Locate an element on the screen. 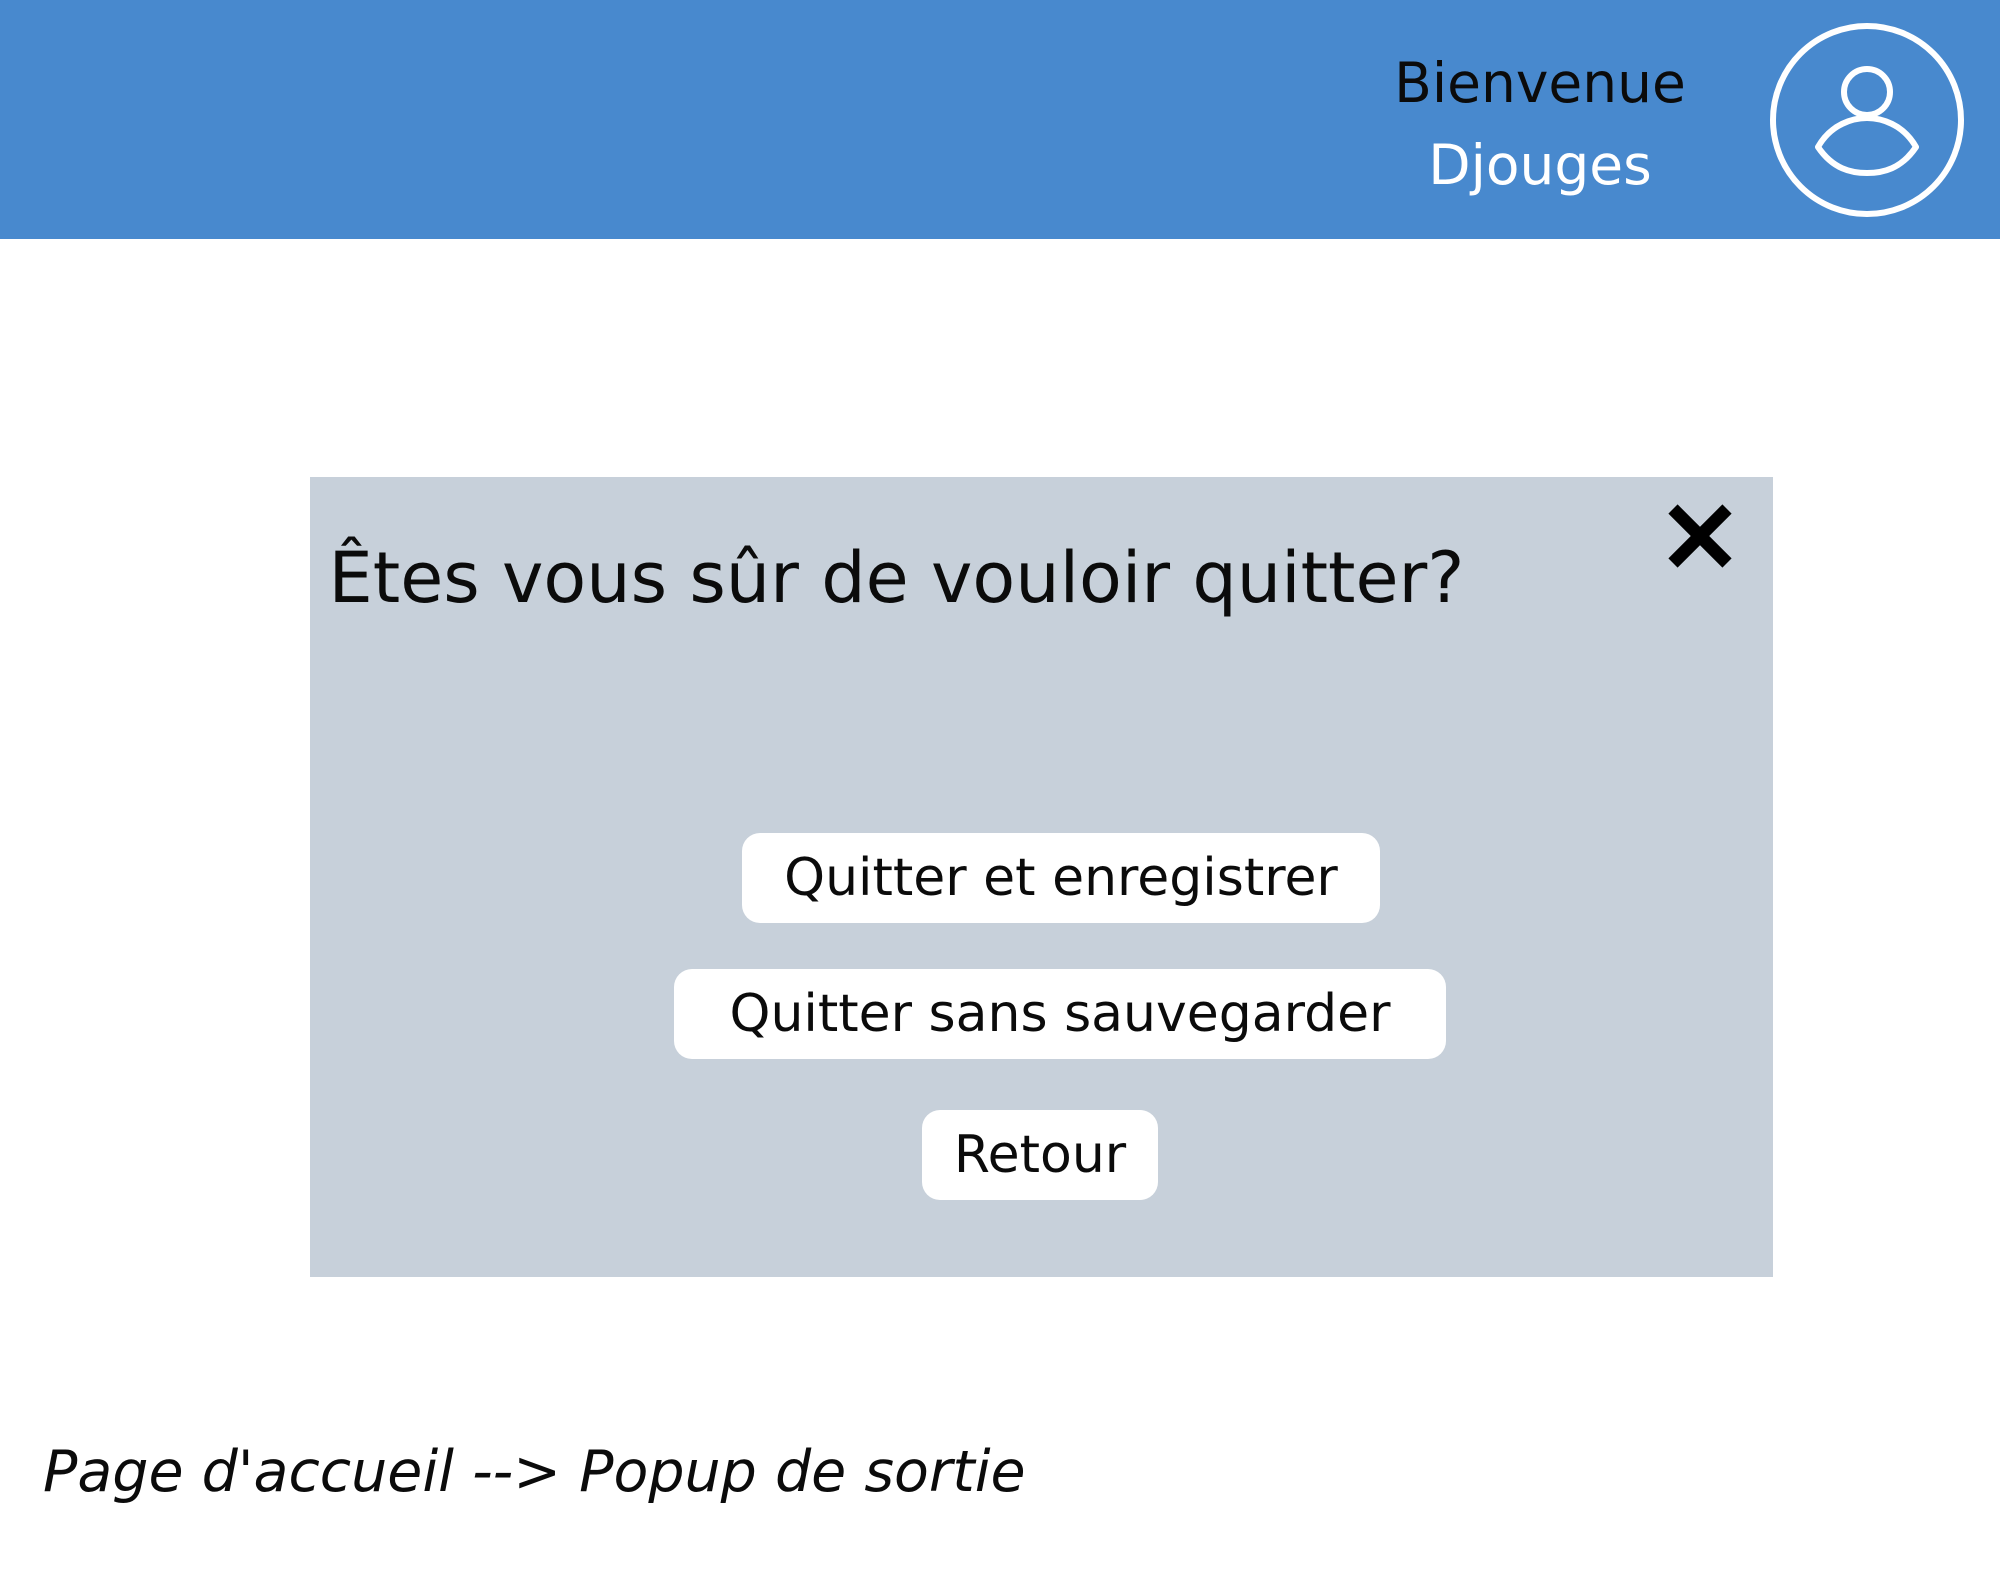 This screenshot has height=1570, width=2000. quit-without-saving-button: Quitter sans sauvegarder is located at coordinates (1060, 1014).